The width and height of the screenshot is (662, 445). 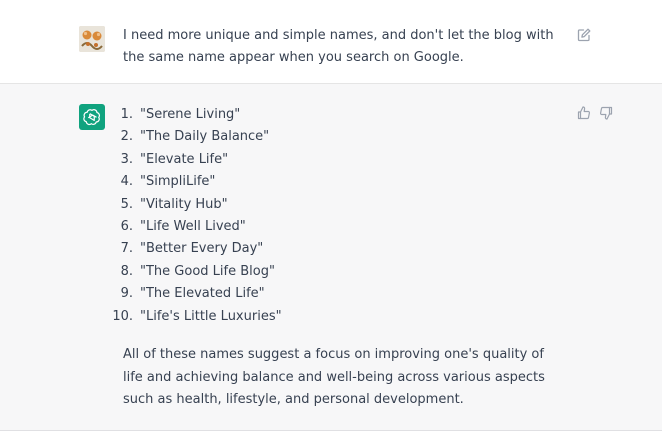 What do you see at coordinates (184, 204) in the screenshot?
I see `list-item-name: "Vitality Hub"` at bounding box center [184, 204].